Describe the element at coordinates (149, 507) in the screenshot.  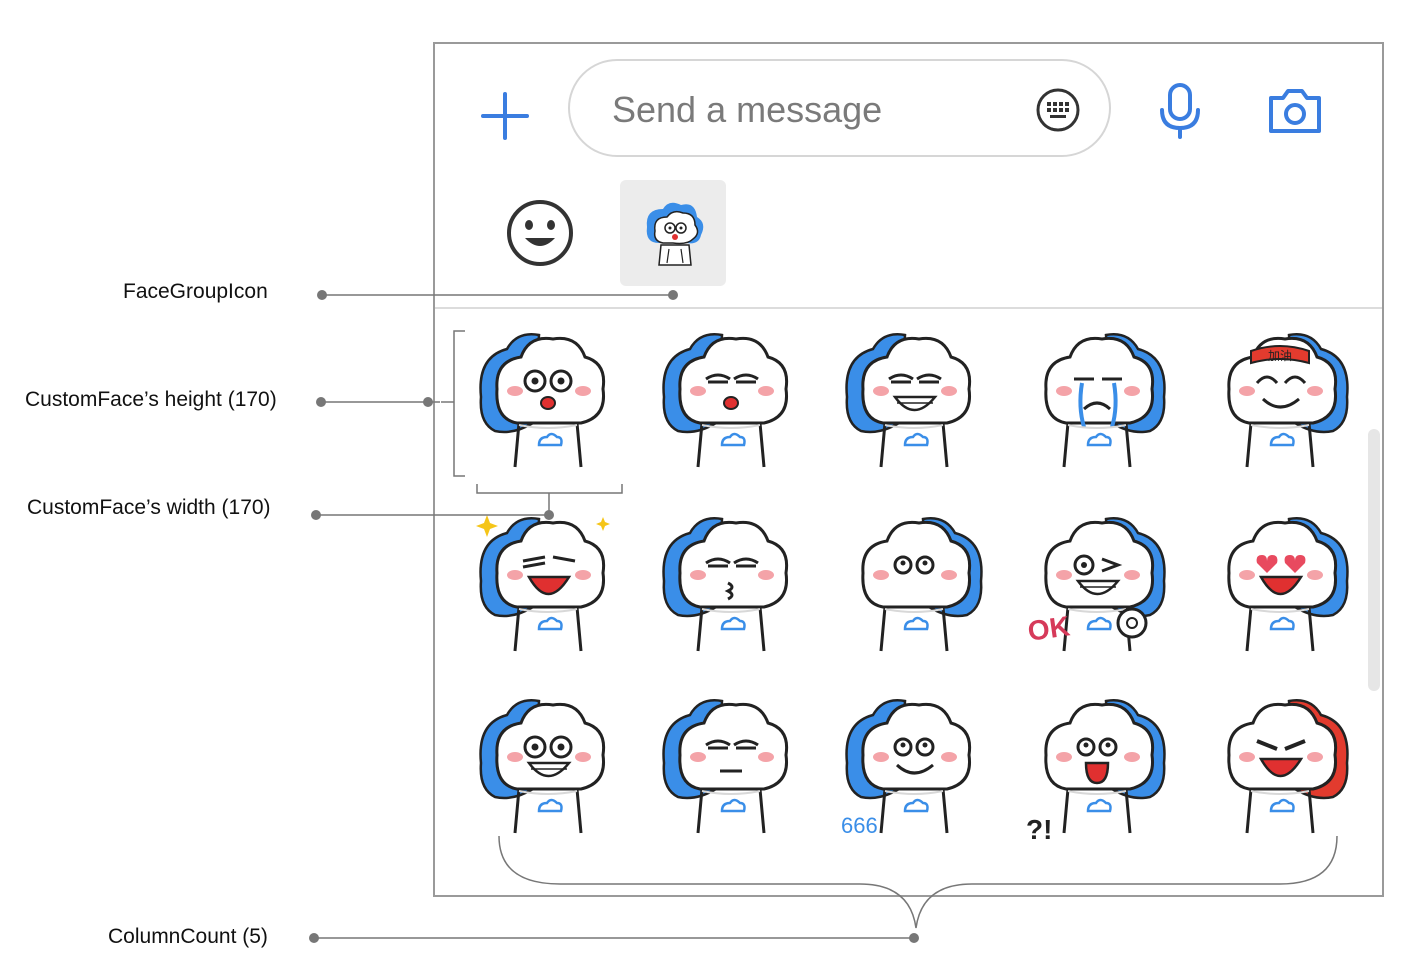
I see `annotation-face-width: CustomFace’s width (170)` at that location.